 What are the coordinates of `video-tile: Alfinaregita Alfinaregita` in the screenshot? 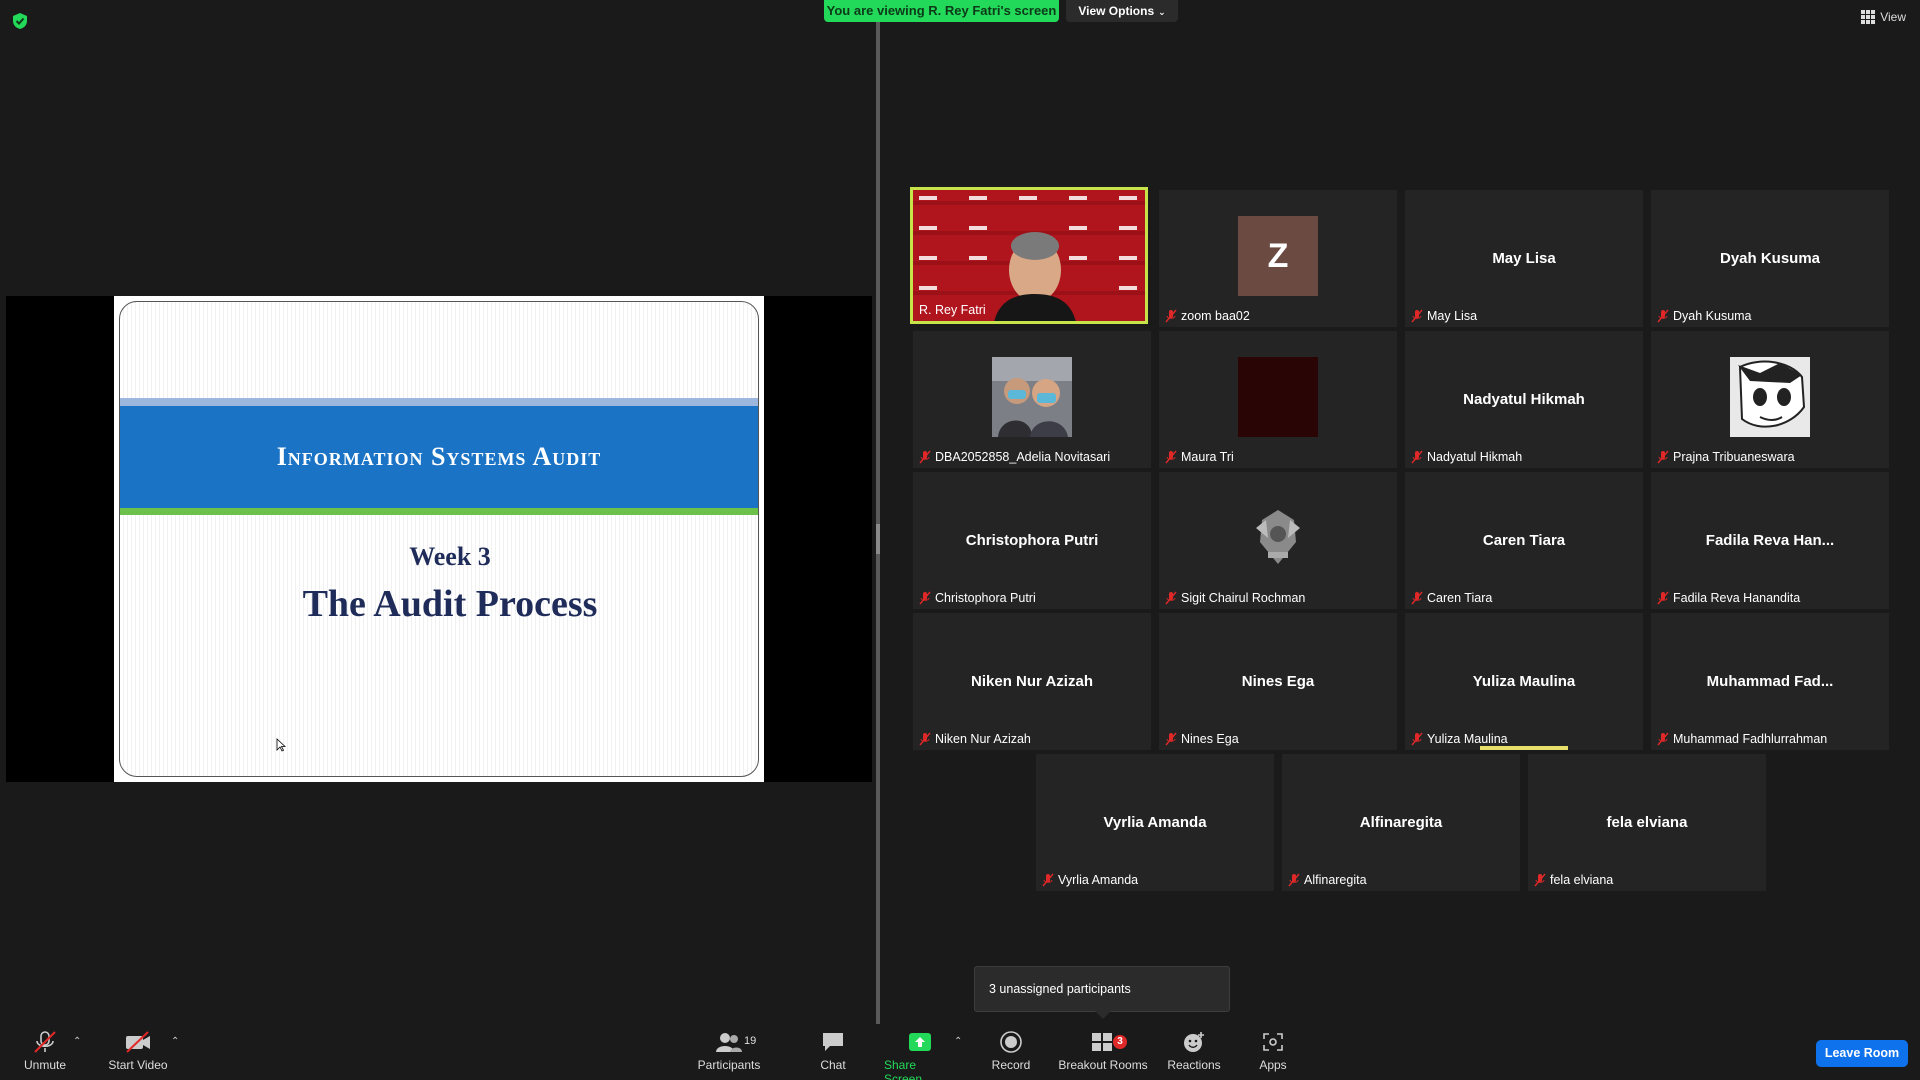 It's located at (1401, 822).